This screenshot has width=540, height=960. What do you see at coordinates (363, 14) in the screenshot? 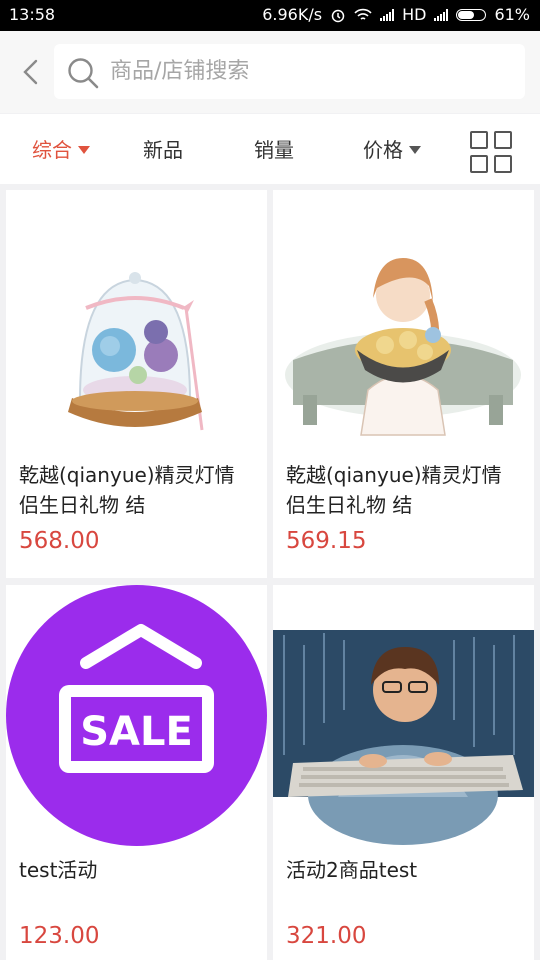
I see `wifi-icon` at bounding box center [363, 14].